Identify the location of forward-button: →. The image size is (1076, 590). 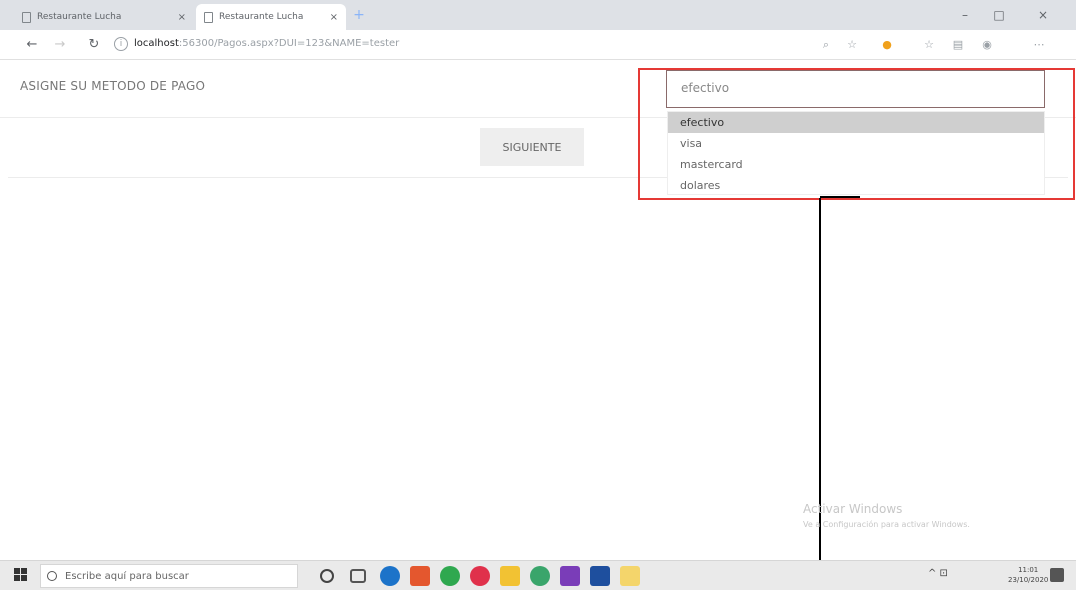
(60, 45).